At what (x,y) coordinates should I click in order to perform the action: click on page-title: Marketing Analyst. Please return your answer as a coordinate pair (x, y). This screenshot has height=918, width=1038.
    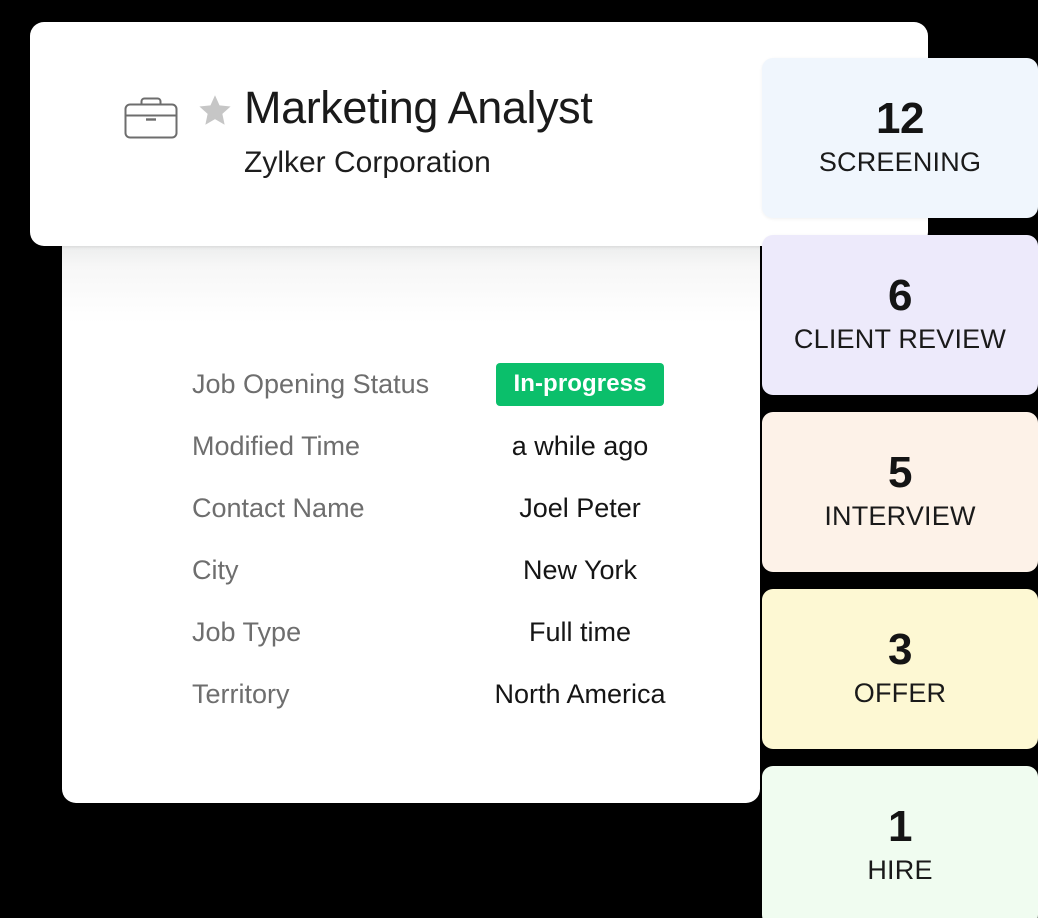
    Looking at the image, I should click on (418, 107).